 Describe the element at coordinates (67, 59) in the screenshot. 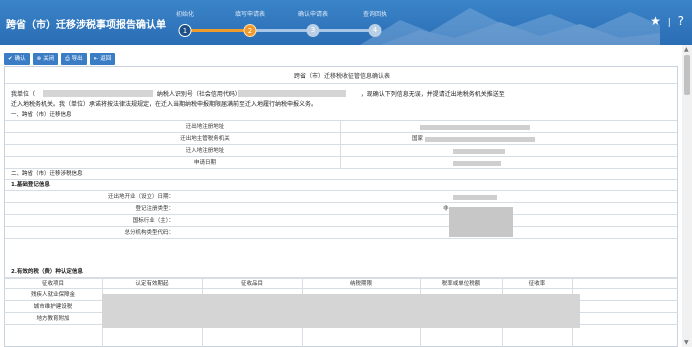

I see `print-icon: ⎙` at that location.